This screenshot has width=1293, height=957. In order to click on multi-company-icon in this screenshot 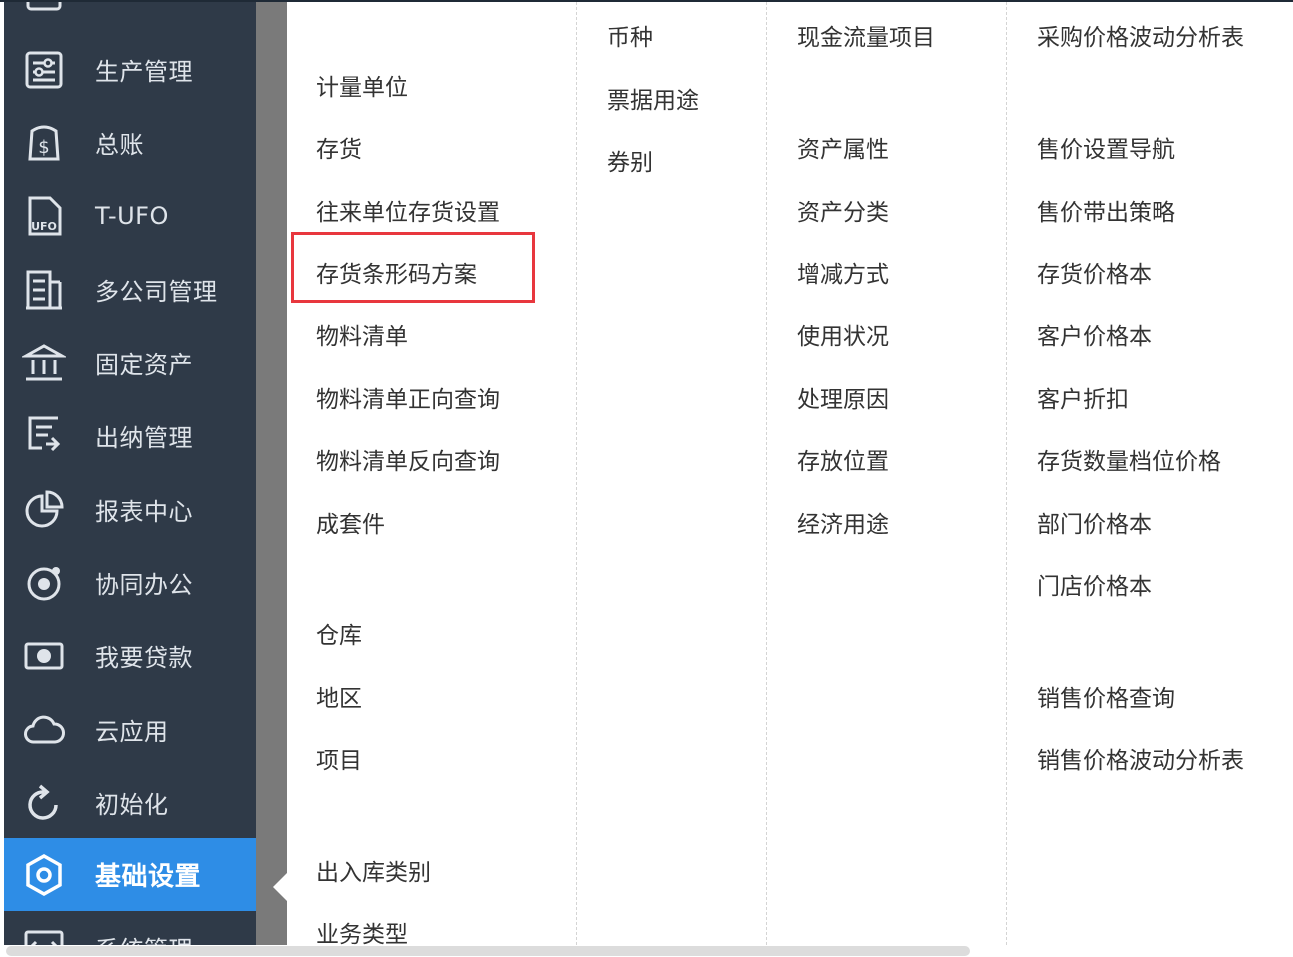, I will do `click(44, 290)`.